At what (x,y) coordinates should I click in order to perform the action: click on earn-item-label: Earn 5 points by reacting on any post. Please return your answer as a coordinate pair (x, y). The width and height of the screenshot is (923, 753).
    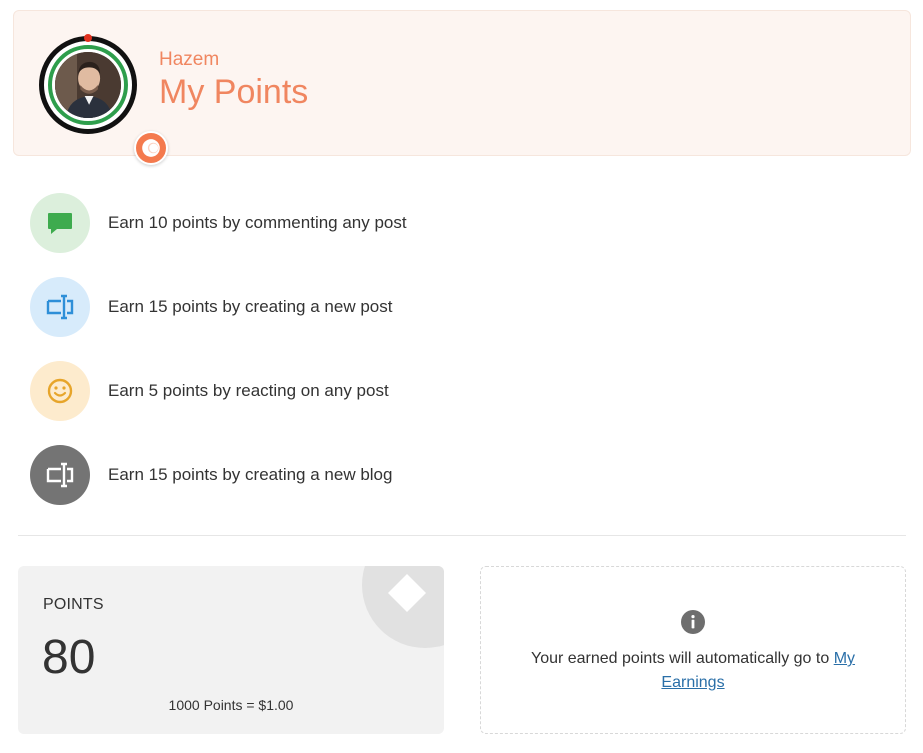
    Looking at the image, I should click on (248, 390).